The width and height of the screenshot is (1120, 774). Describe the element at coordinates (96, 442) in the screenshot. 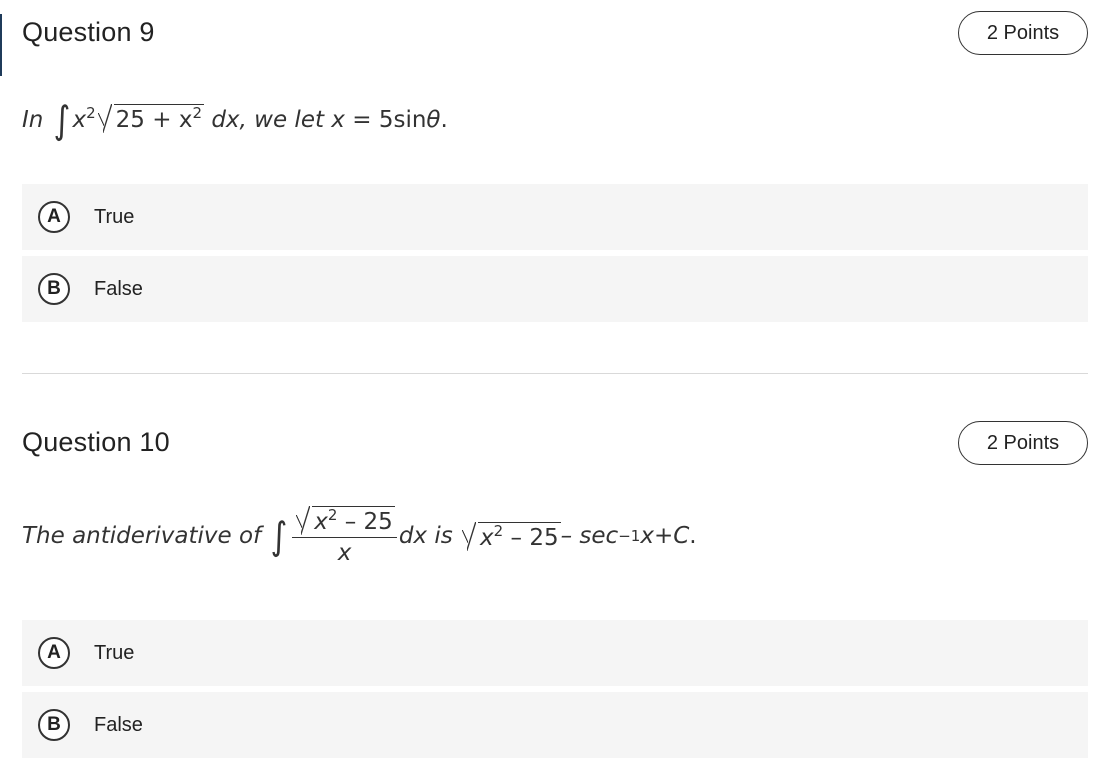

I see `question-title: Question 10` at that location.